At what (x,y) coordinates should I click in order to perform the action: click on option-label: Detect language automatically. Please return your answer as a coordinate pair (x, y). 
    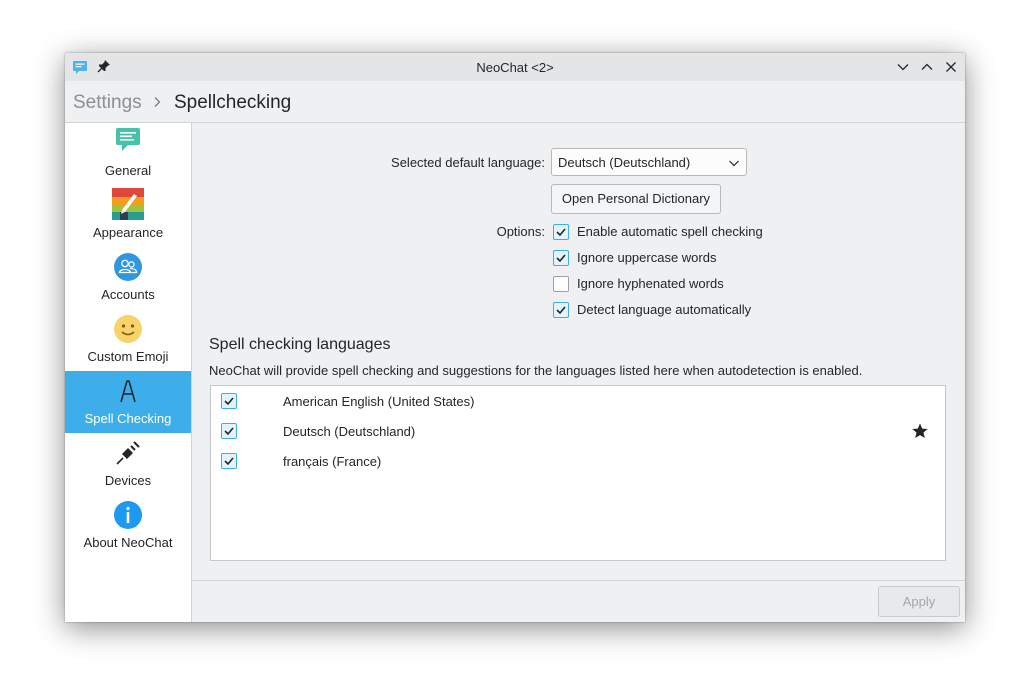
    Looking at the image, I should click on (664, 309).